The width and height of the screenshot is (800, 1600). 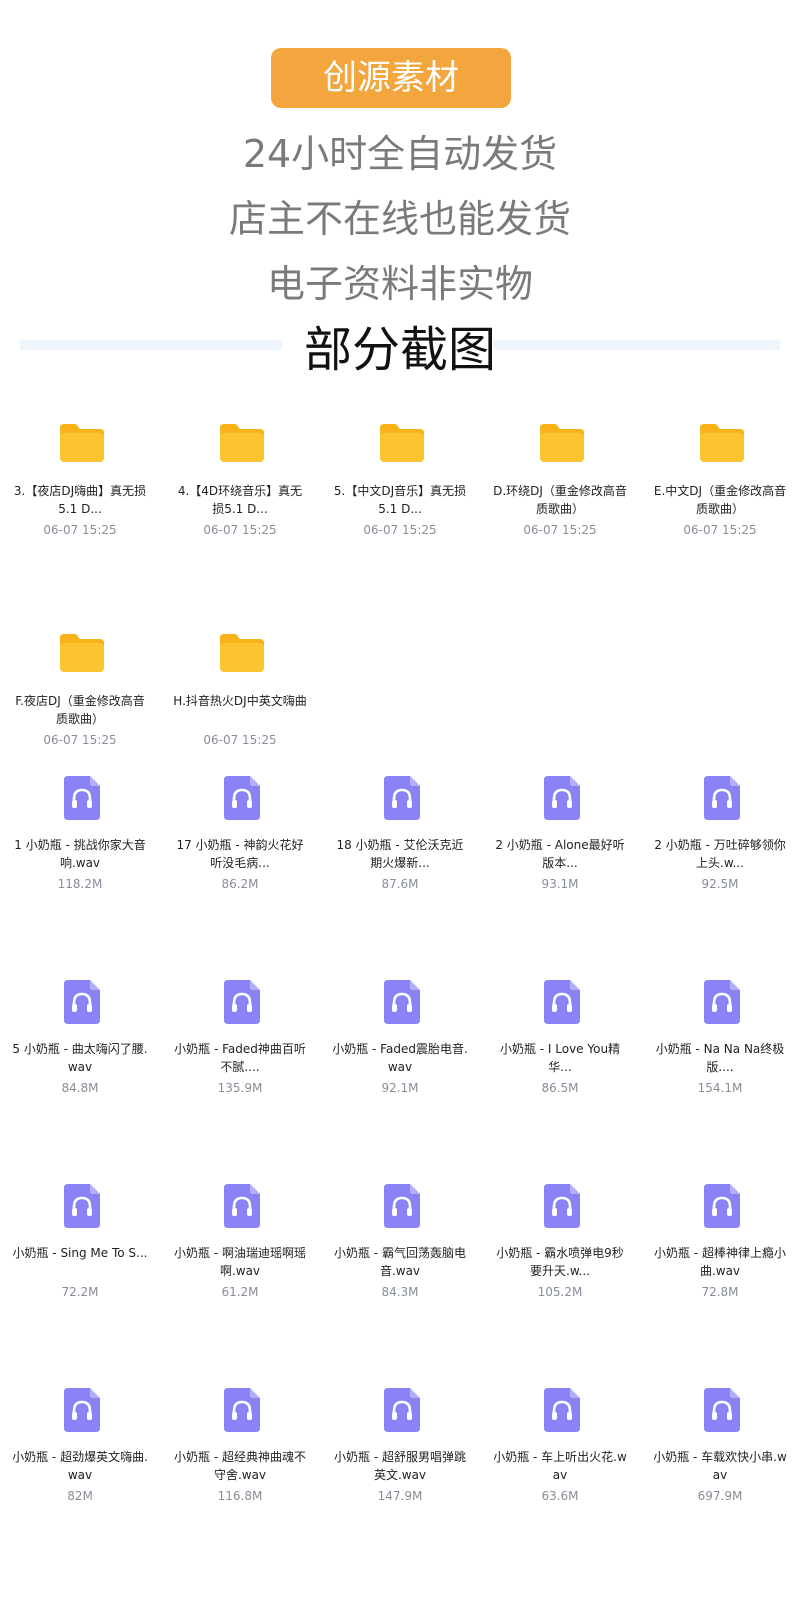 I want to click on audio-file-name: 小奶瓶 - 超经典神曲魂不守舍.wav, so click(x=240, y=1466).